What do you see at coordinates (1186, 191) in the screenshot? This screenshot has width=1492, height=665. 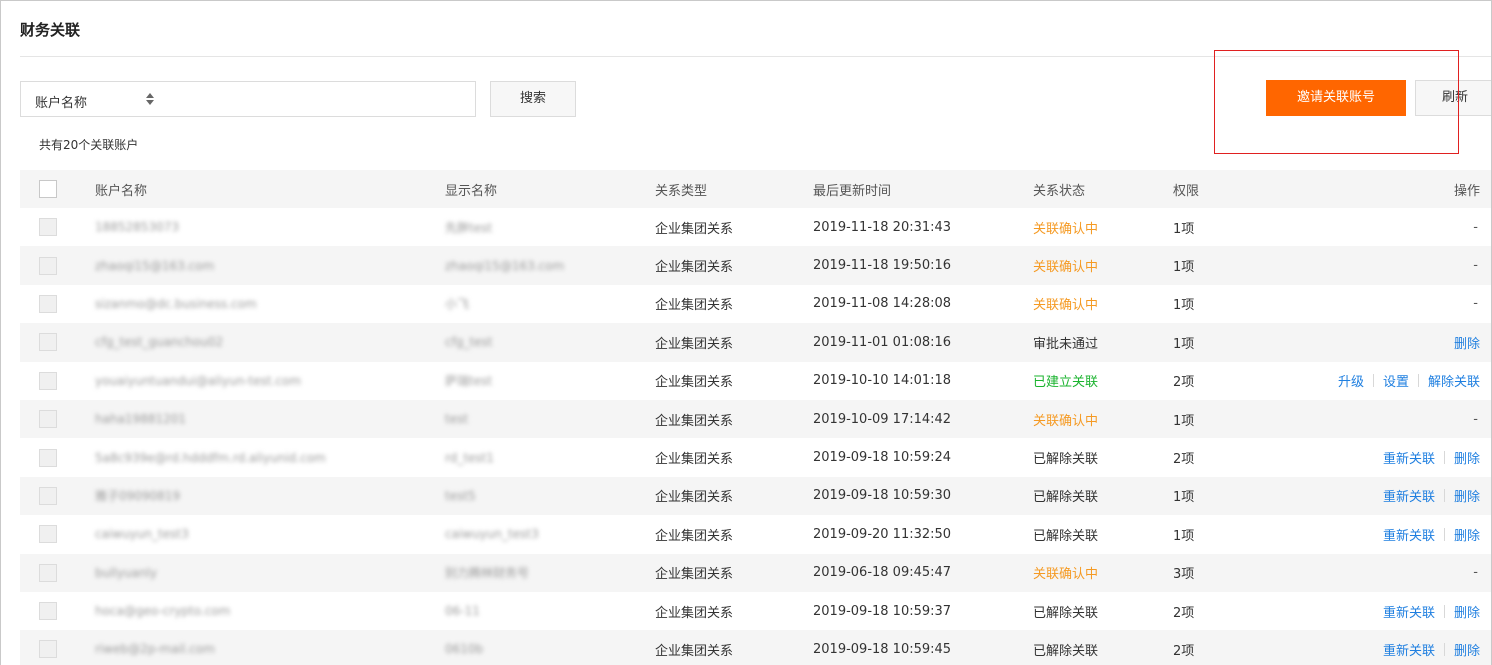 I see `column-header: 权限` at bounding box center [1186, 191].